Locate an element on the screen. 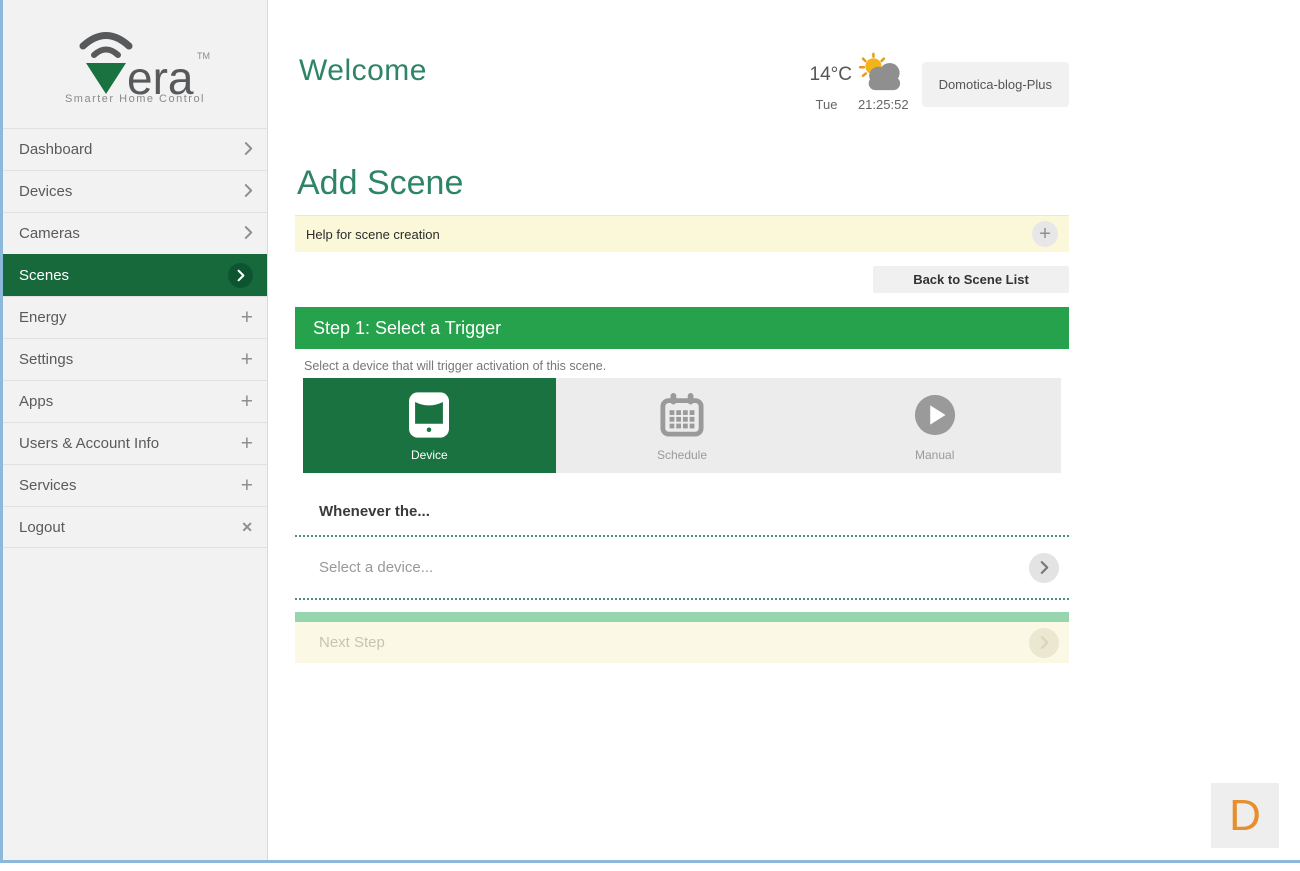 This screenshot has width=1300, height=871. sidebar-item-label: Settings is located at coordinates (46, 359).